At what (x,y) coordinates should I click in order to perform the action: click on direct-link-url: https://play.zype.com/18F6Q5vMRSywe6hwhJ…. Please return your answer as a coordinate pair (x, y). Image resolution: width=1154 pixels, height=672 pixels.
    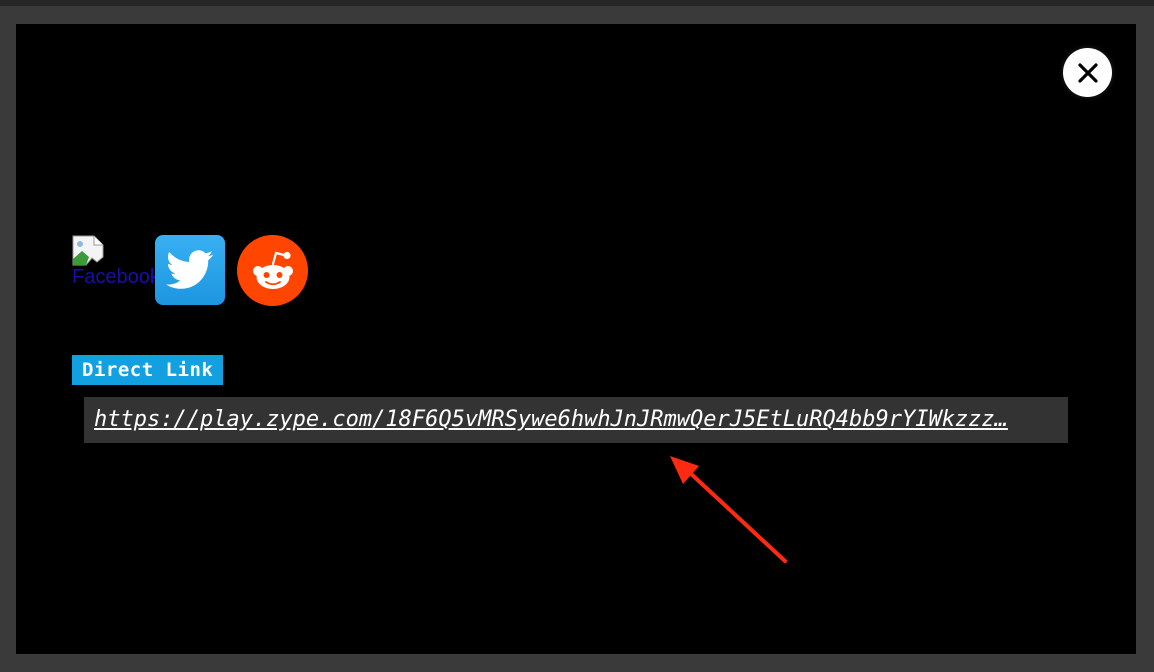
    Looking at the image, I should click on (576, 420).